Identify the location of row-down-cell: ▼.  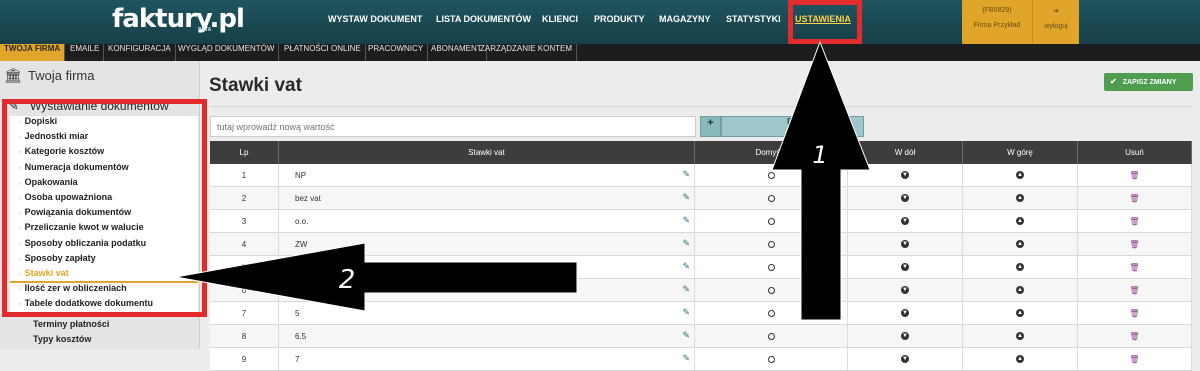
(905, 359).